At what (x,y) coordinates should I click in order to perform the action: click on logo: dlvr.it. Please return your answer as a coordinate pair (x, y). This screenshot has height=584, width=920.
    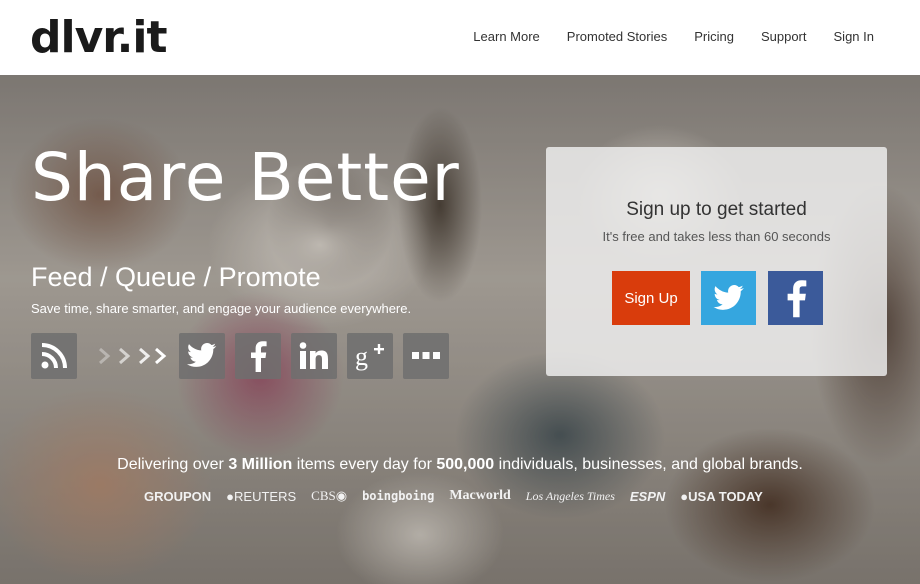
    Looking at the image, I should click on (99, 38).